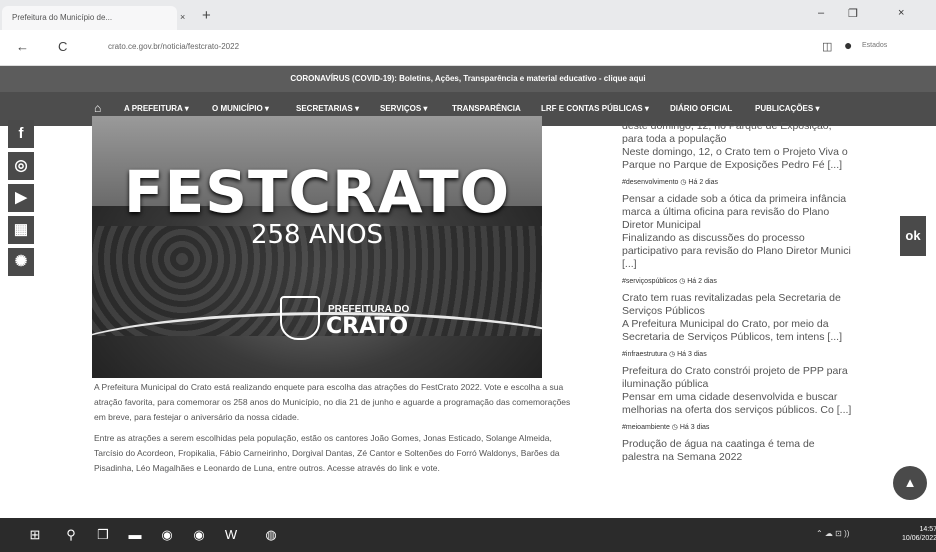  Describe the element at coordinates (827, 46) in the screenshot. I see `extensions-icon: ◫` at that location.